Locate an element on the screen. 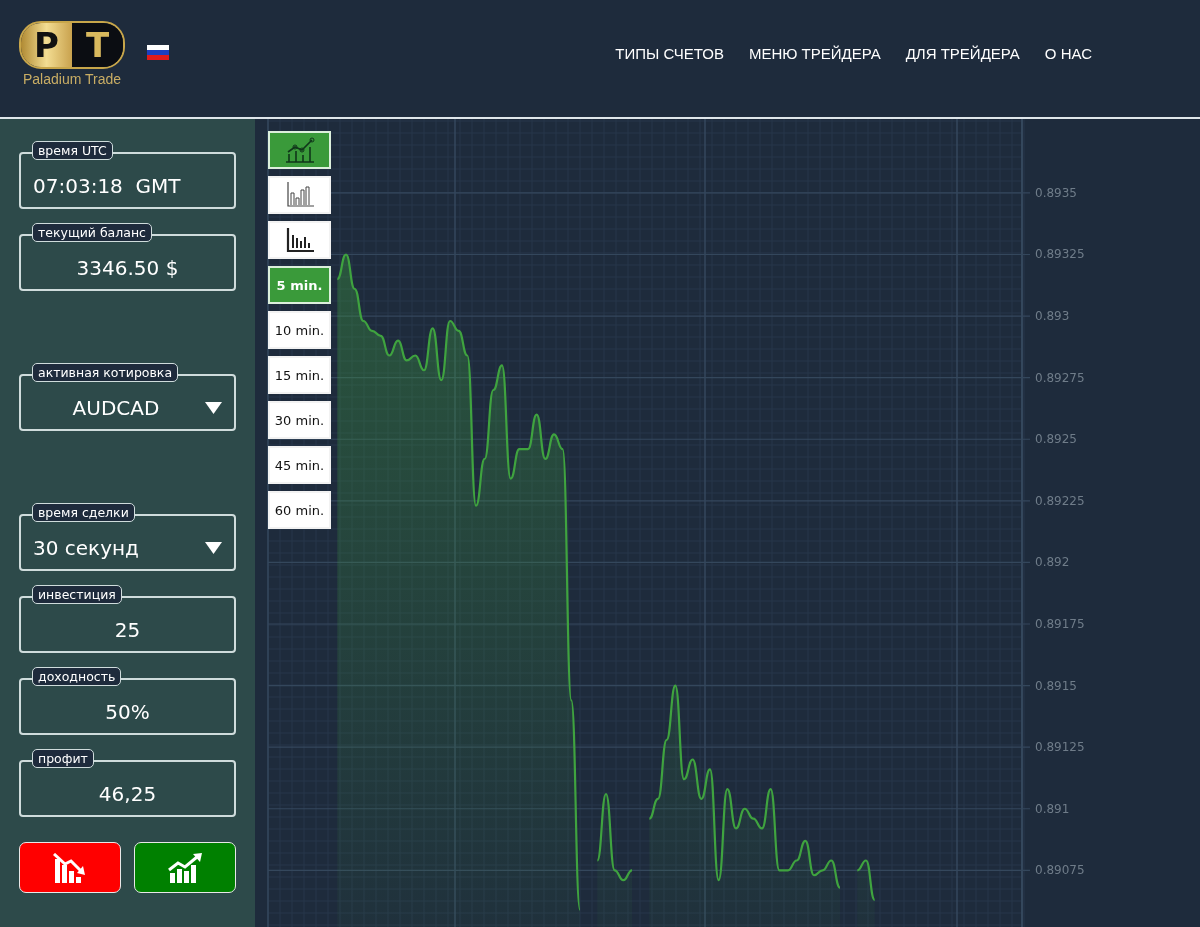 The height and width of the screenshot is (927, 1200). bar-chart-icon is located at coordinates (299, 240).